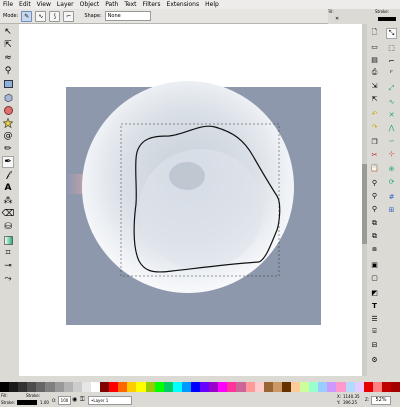  Describe the element at coordinates (374, 126) in the screenshot. I see `redo-icon: ↷` at that location.